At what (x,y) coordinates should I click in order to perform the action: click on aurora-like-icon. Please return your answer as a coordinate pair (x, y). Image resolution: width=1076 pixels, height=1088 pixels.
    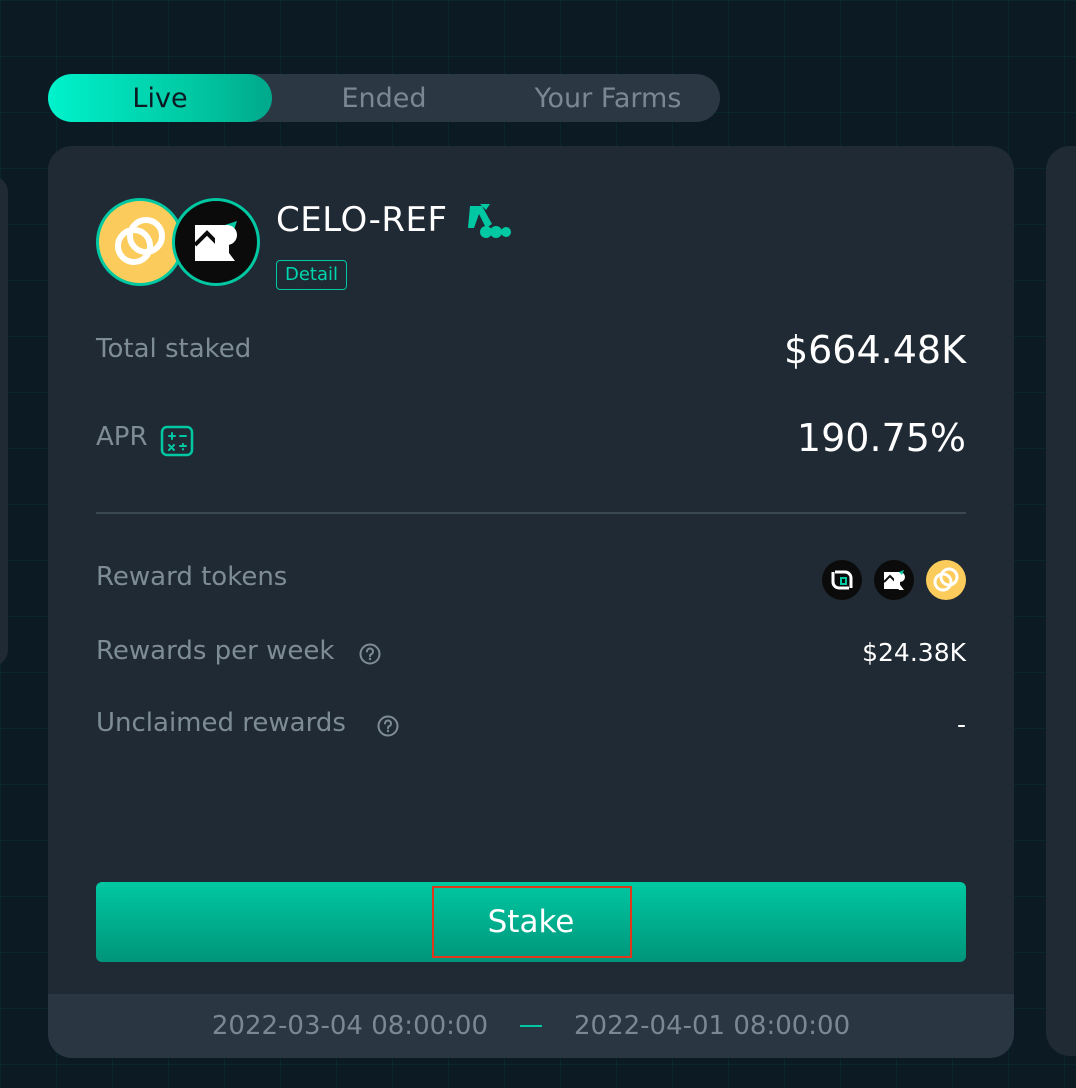
    Looking at the image, I should click on (842, 580).